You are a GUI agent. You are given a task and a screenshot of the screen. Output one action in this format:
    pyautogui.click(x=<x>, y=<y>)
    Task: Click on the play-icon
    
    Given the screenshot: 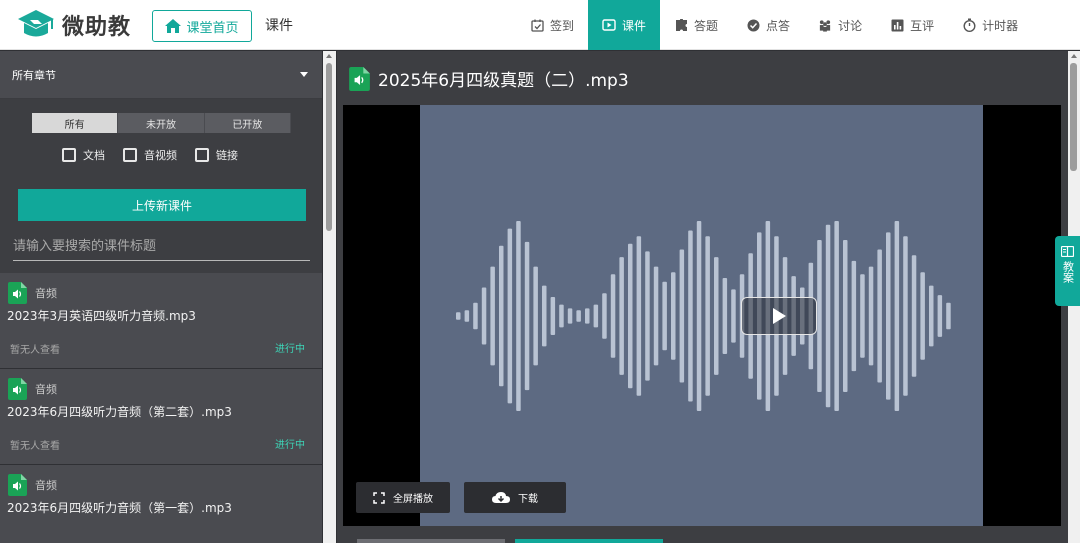 What is the action you would take?
    pyautogui.click(x=779, y=316)
    